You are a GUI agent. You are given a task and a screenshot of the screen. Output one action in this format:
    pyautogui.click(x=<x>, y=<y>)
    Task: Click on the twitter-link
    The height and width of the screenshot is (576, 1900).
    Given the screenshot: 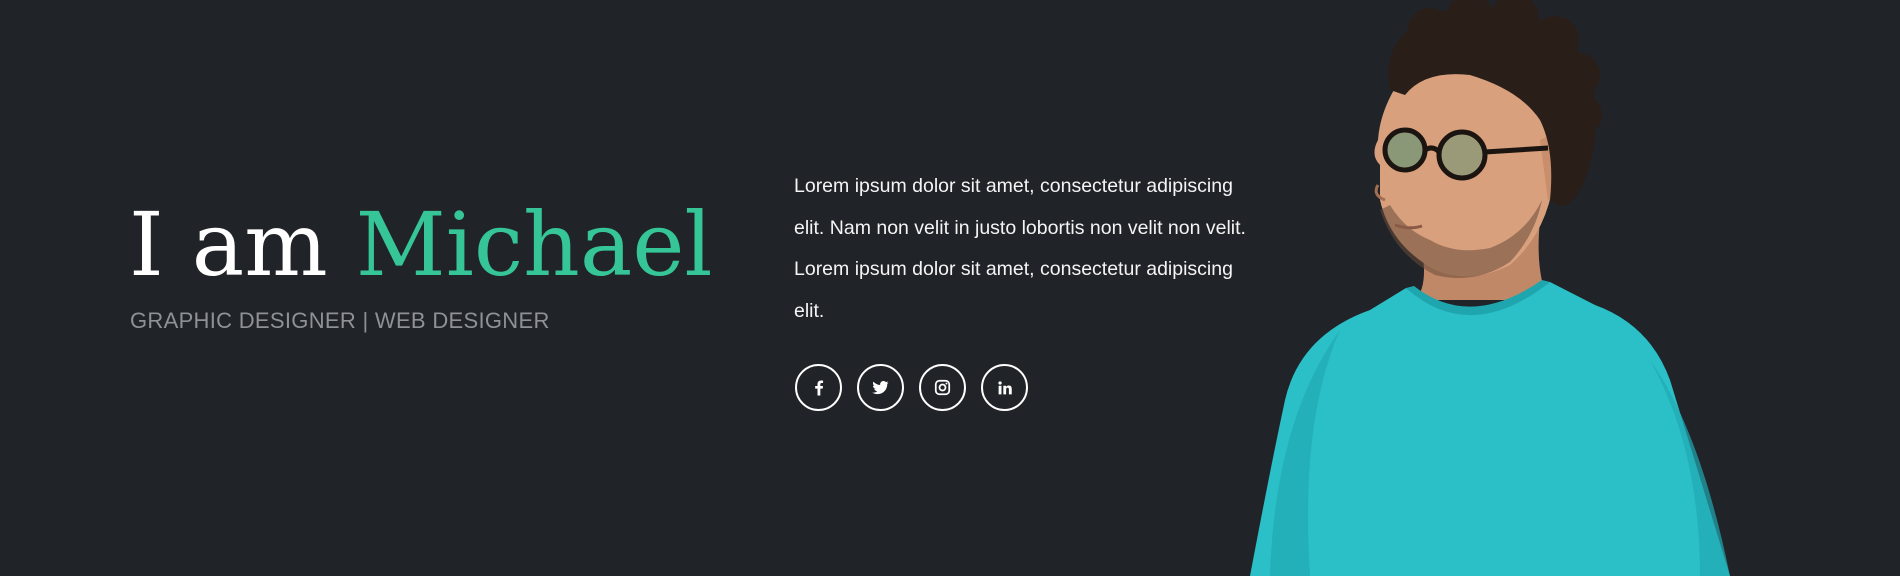 What is the action you would take?
    pyautogui.click(x=880, y=387)
    